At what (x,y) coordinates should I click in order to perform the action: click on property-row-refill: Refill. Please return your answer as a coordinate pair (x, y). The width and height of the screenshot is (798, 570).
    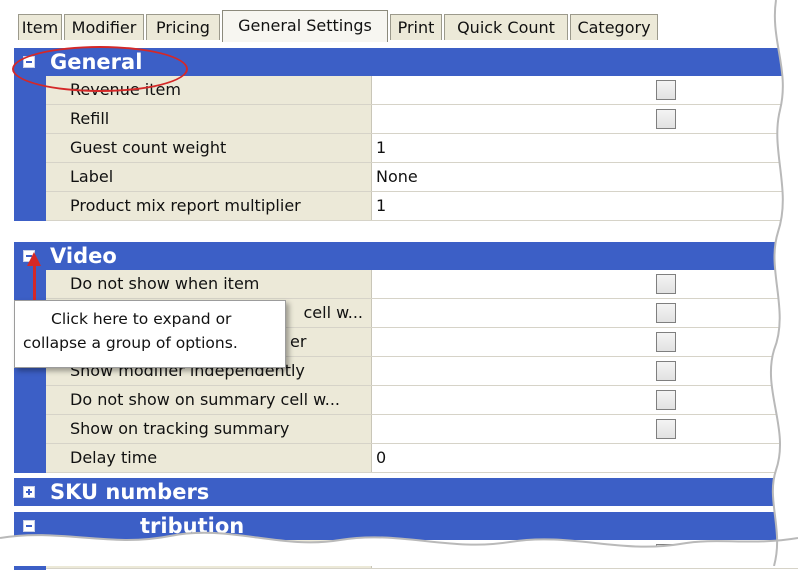
    Looking at the image, I should click on (422, 119).